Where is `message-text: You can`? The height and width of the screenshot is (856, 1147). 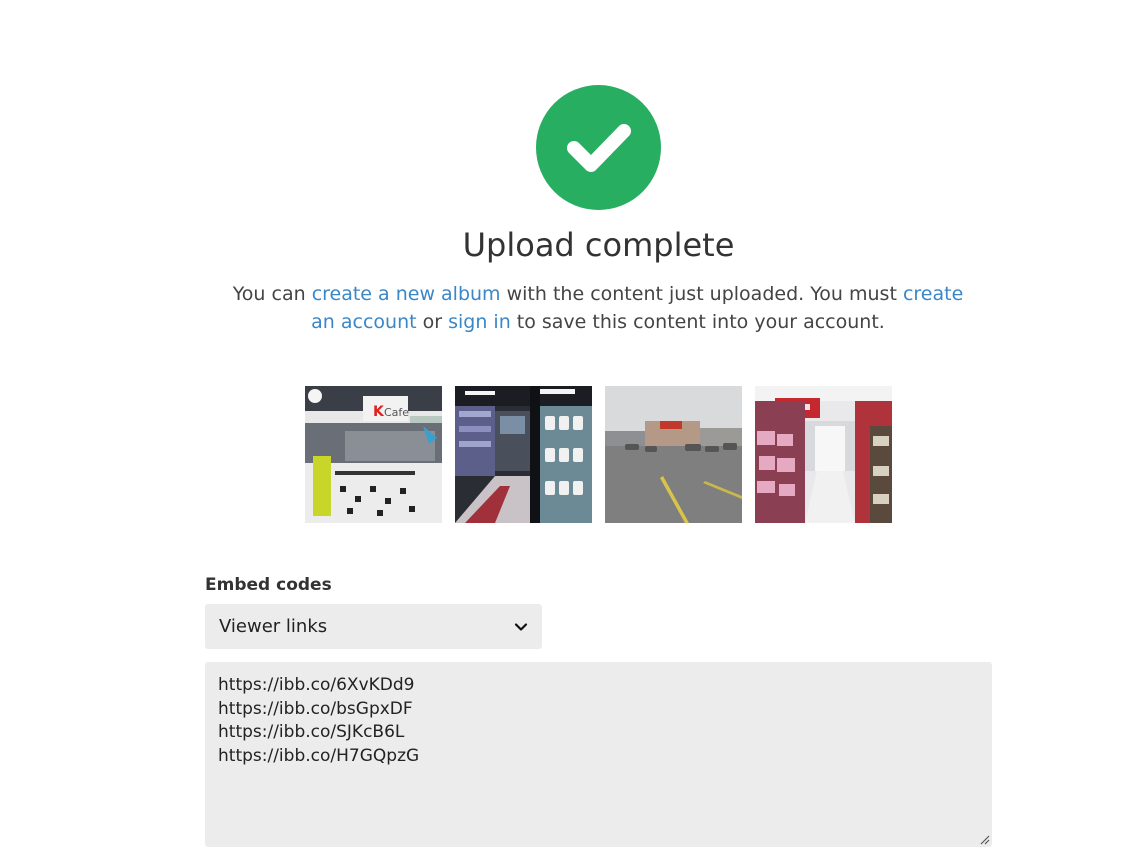
message-text: You can is located at coordinates (272, 294).